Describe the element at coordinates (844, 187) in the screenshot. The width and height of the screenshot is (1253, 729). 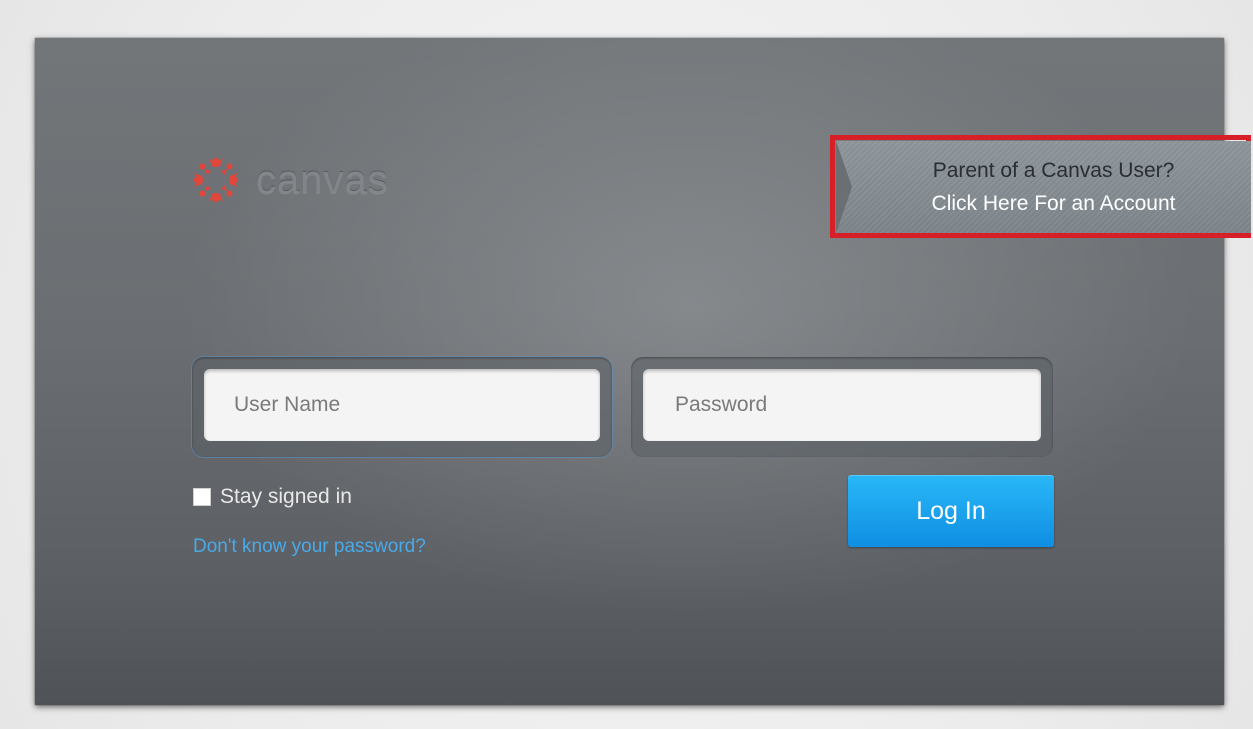
I see `banner-notch` at that location.